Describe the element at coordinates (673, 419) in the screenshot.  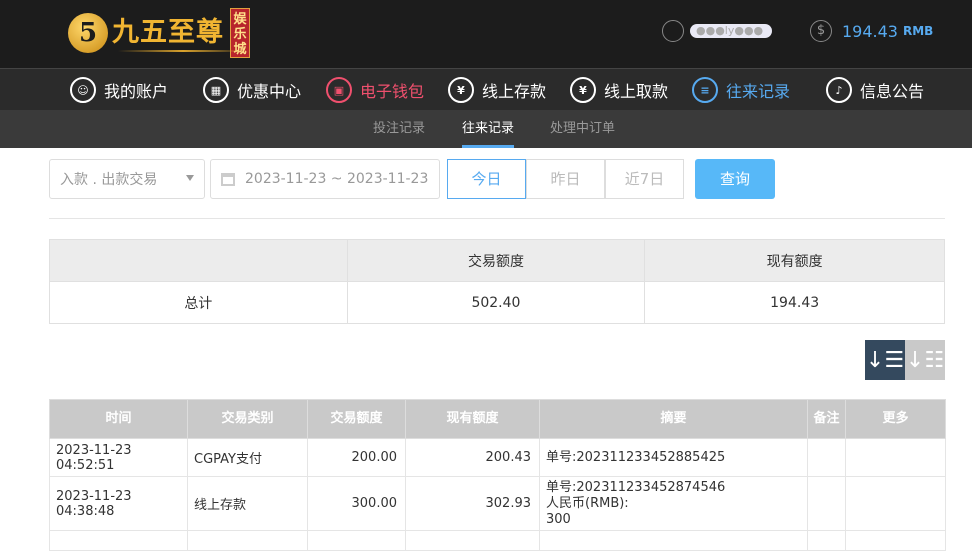
I see `column-header: 摘要` at that location.